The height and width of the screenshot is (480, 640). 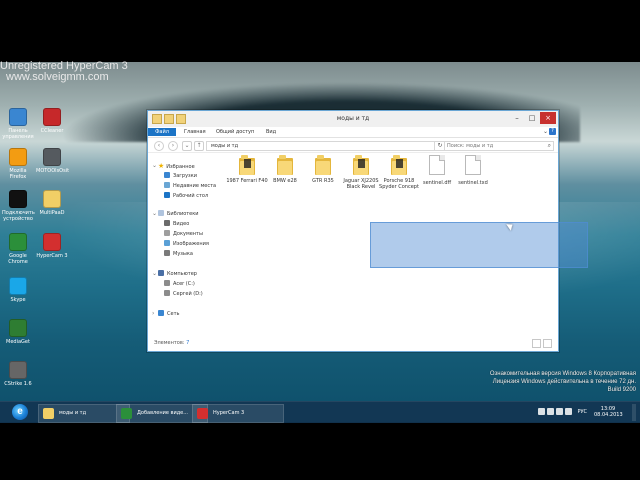 What do you see at coordinates (473, 170) in the screenshot?
I see `file-item-sentinel-txd: sentinel.txd` at bounding box center [473, 170].